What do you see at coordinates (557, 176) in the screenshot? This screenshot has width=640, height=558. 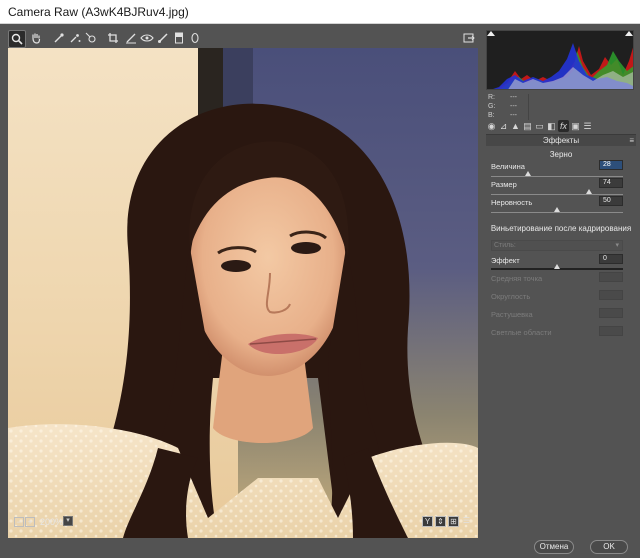 I see `grain-amount-track` at bounding box center [557, 176].